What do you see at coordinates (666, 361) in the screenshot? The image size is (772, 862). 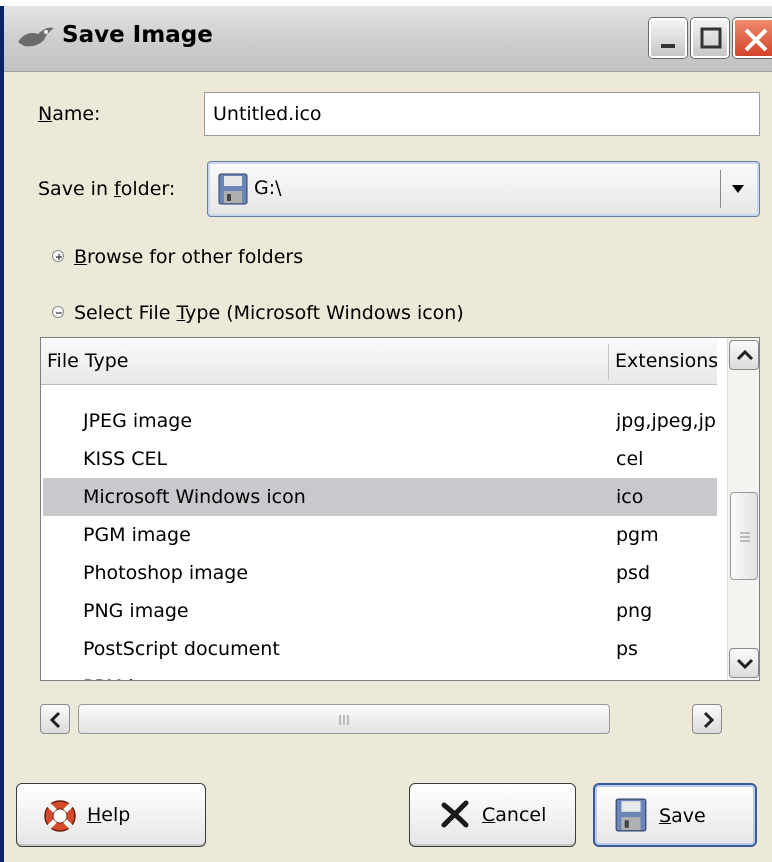 I see `column-header-extensions: Extensions` at bounding box center [666, 361].